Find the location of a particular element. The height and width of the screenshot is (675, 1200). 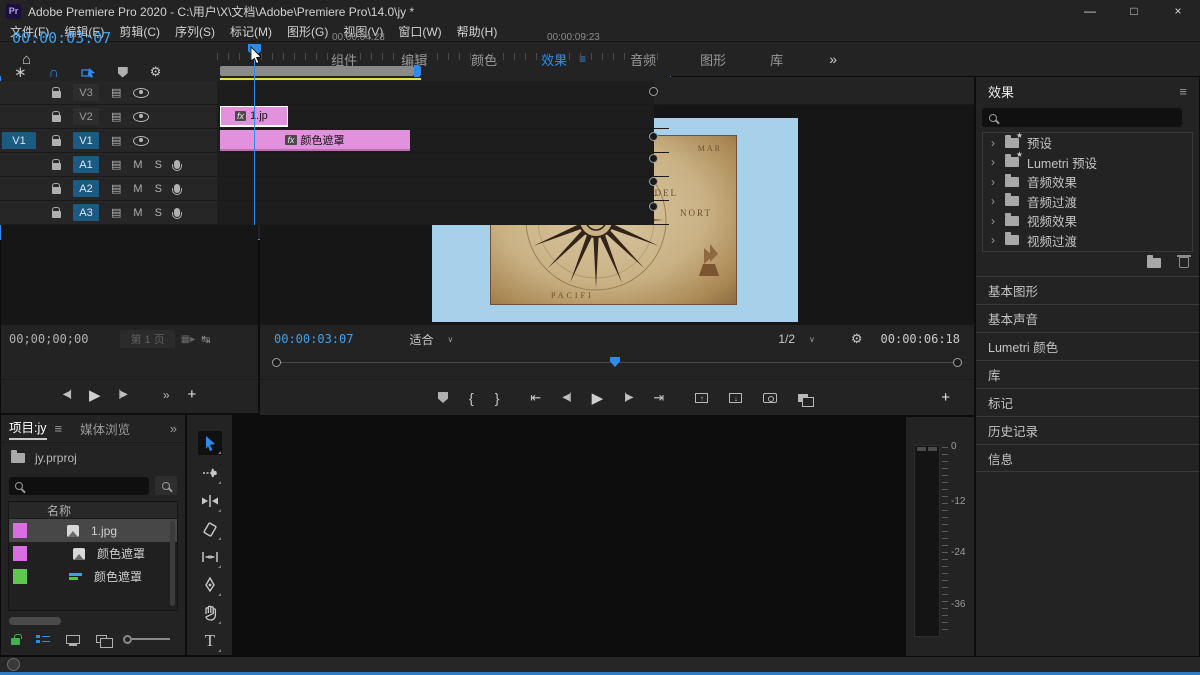

work-area-end-handle is located at coordinates (417, 71).